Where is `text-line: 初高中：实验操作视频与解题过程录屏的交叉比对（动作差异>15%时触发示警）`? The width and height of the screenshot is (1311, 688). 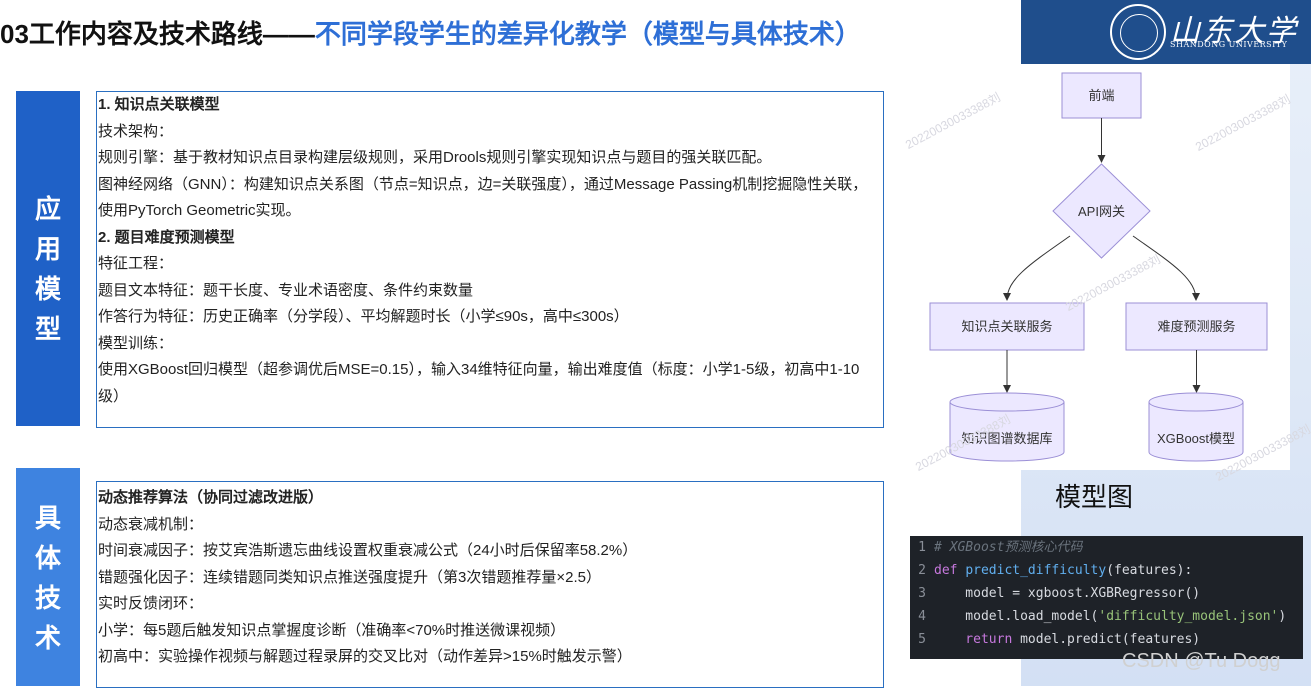 text-line: 初高中：实验操作视频与解题过程录屏的交叉比对（动作差异>15%时触发示警） is located at coordinates (365, 656).